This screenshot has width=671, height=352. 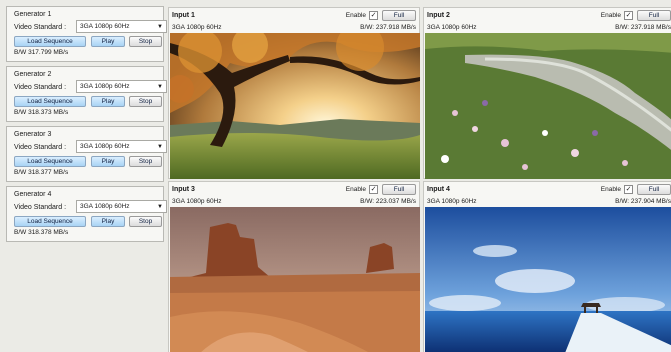 What do you see at coordinates (41, 112) in the screenshot?
I see `generator-bandwidth: B/W 318.373 MB/s` at bounding box center [41, 112].